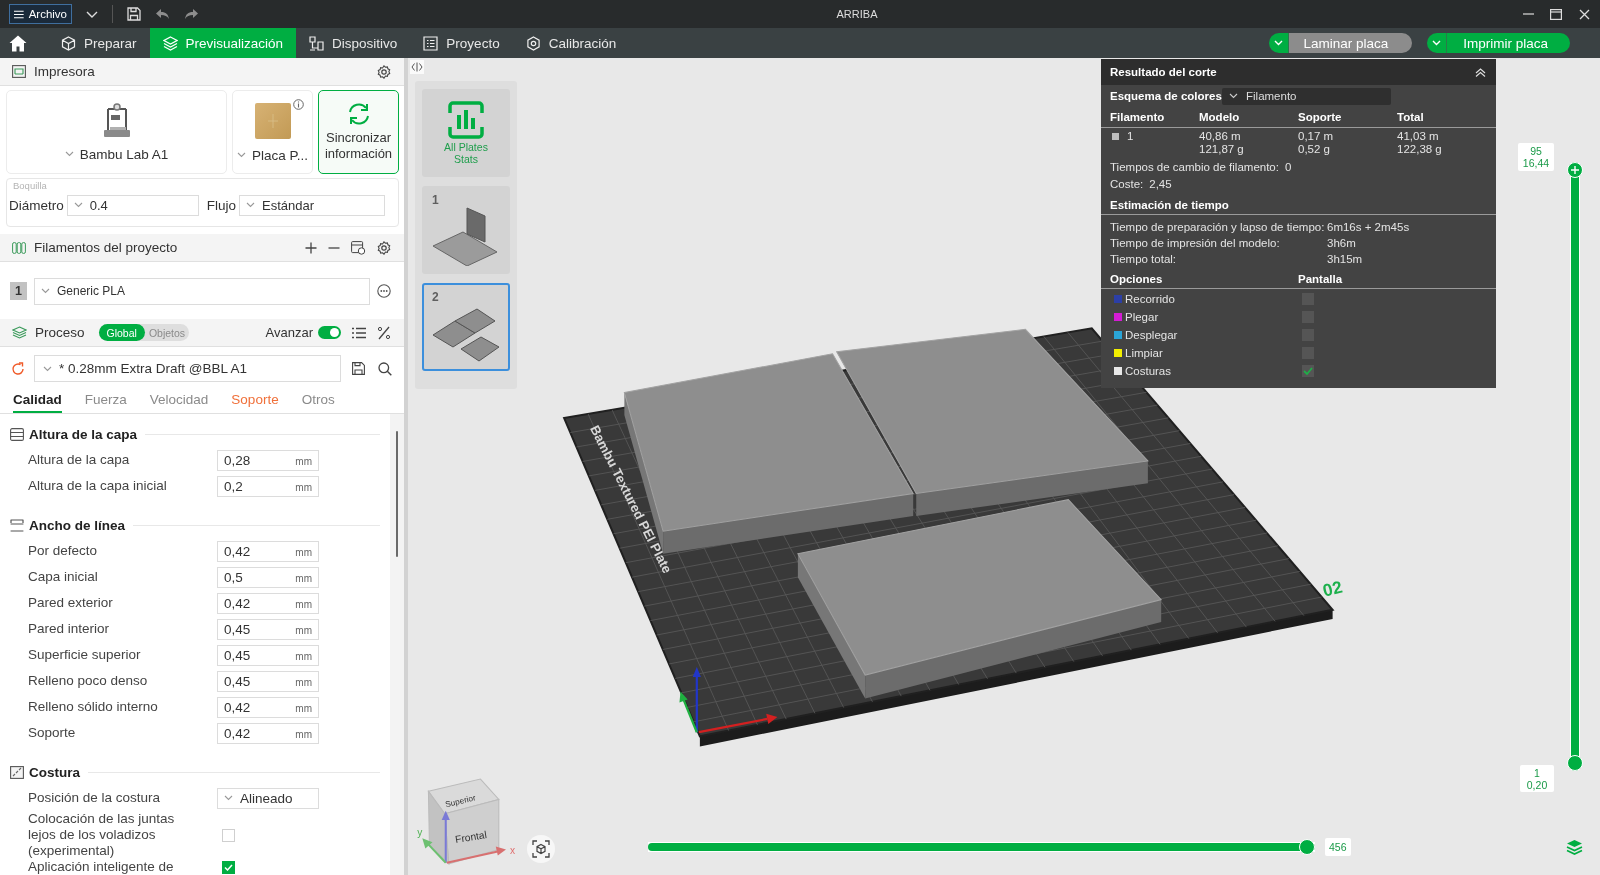  What do you see at coordinates (688, 712) in the screenshot?
I see `y-axis-arrow` at bounding box center [688, 712].